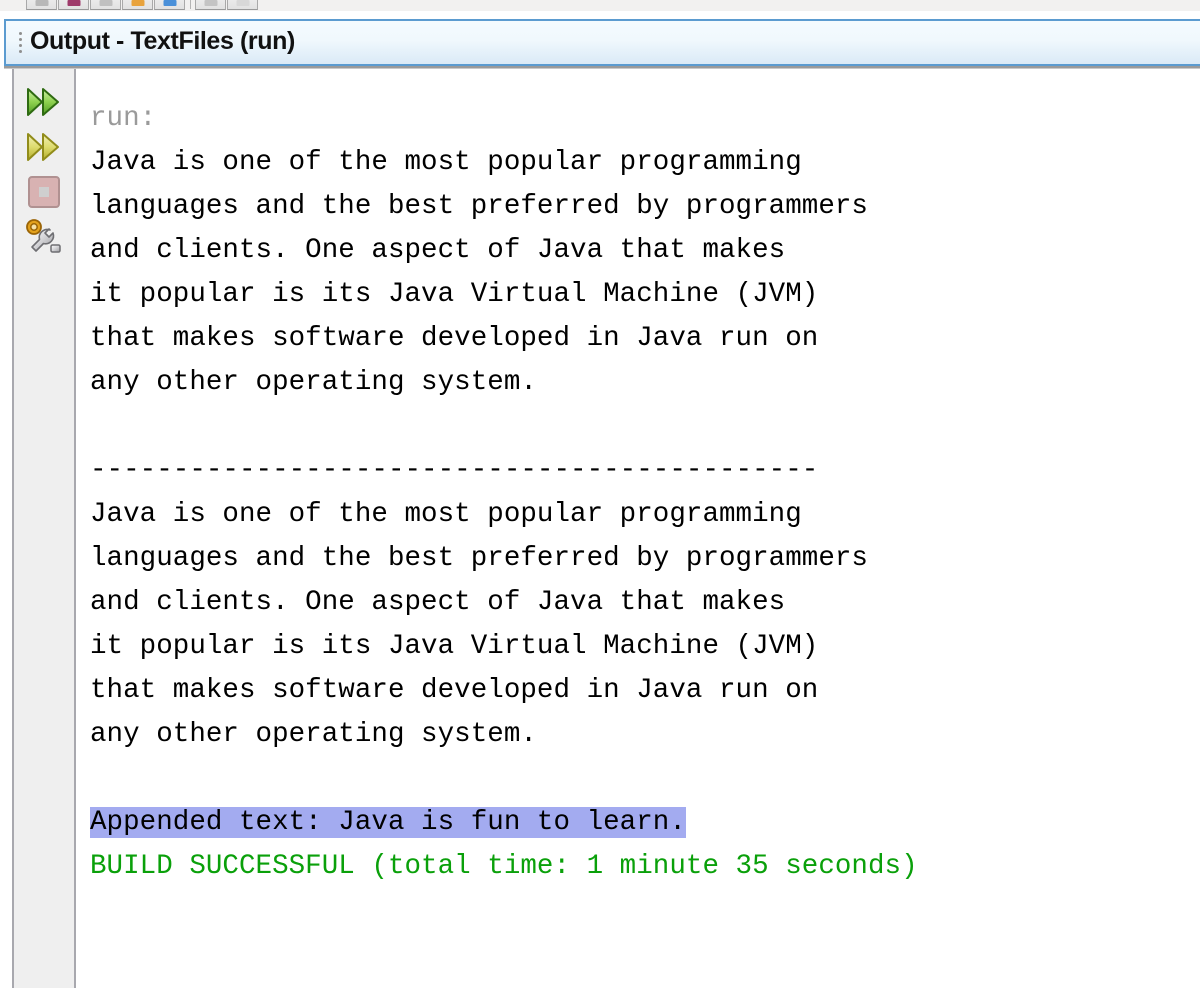 This screenshot has width=1200, height=988. I want to click on settings-button, so click(44, 237).